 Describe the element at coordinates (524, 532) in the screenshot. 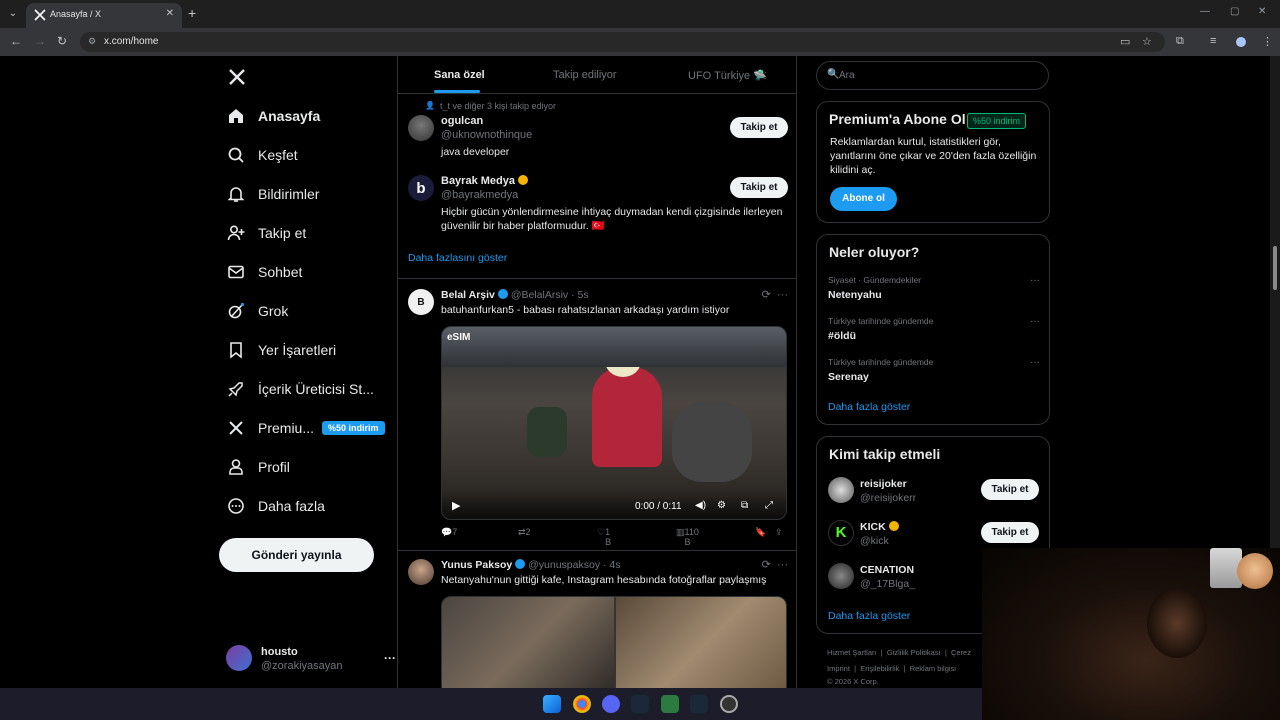

I see `repost-button: ⇄ 2` at that location.